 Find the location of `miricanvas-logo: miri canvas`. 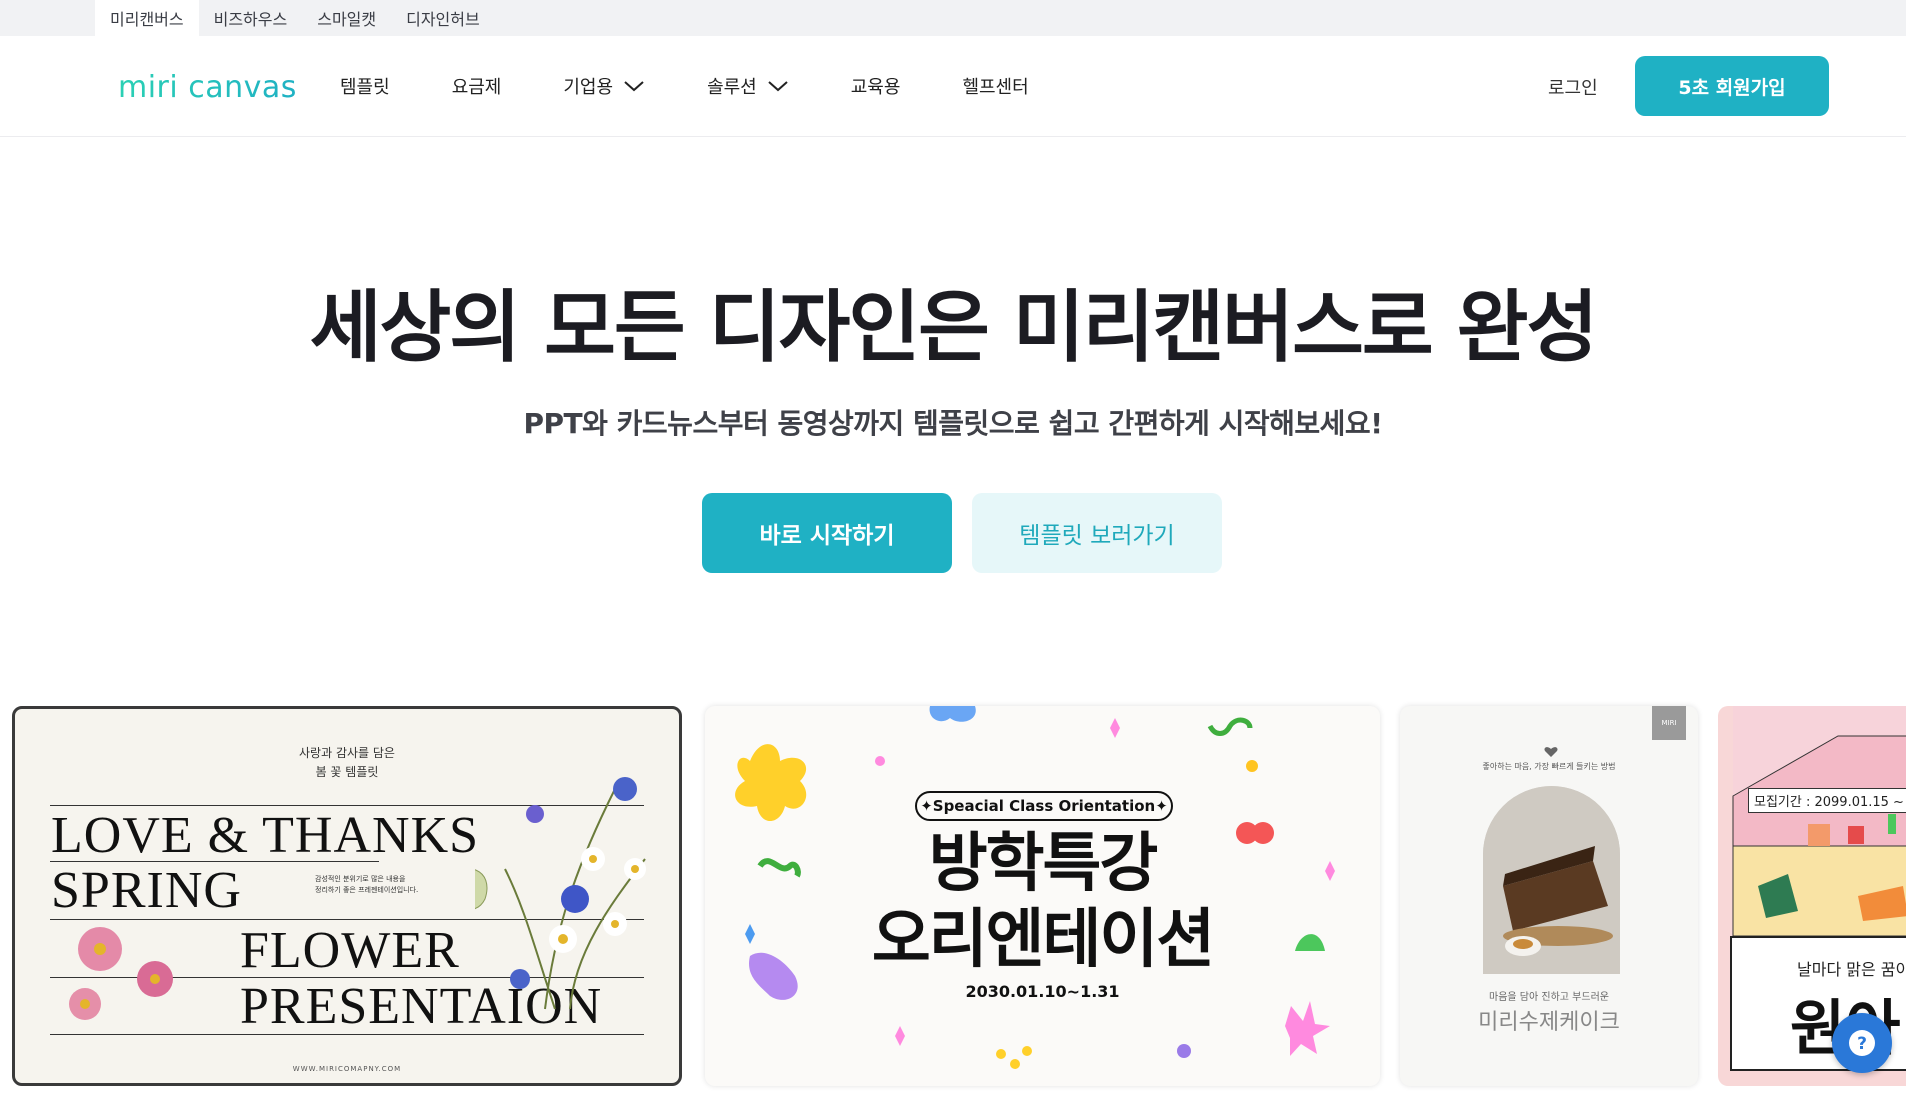

miricanvas-logo: miri canvas is located at coordinates (213, 88).